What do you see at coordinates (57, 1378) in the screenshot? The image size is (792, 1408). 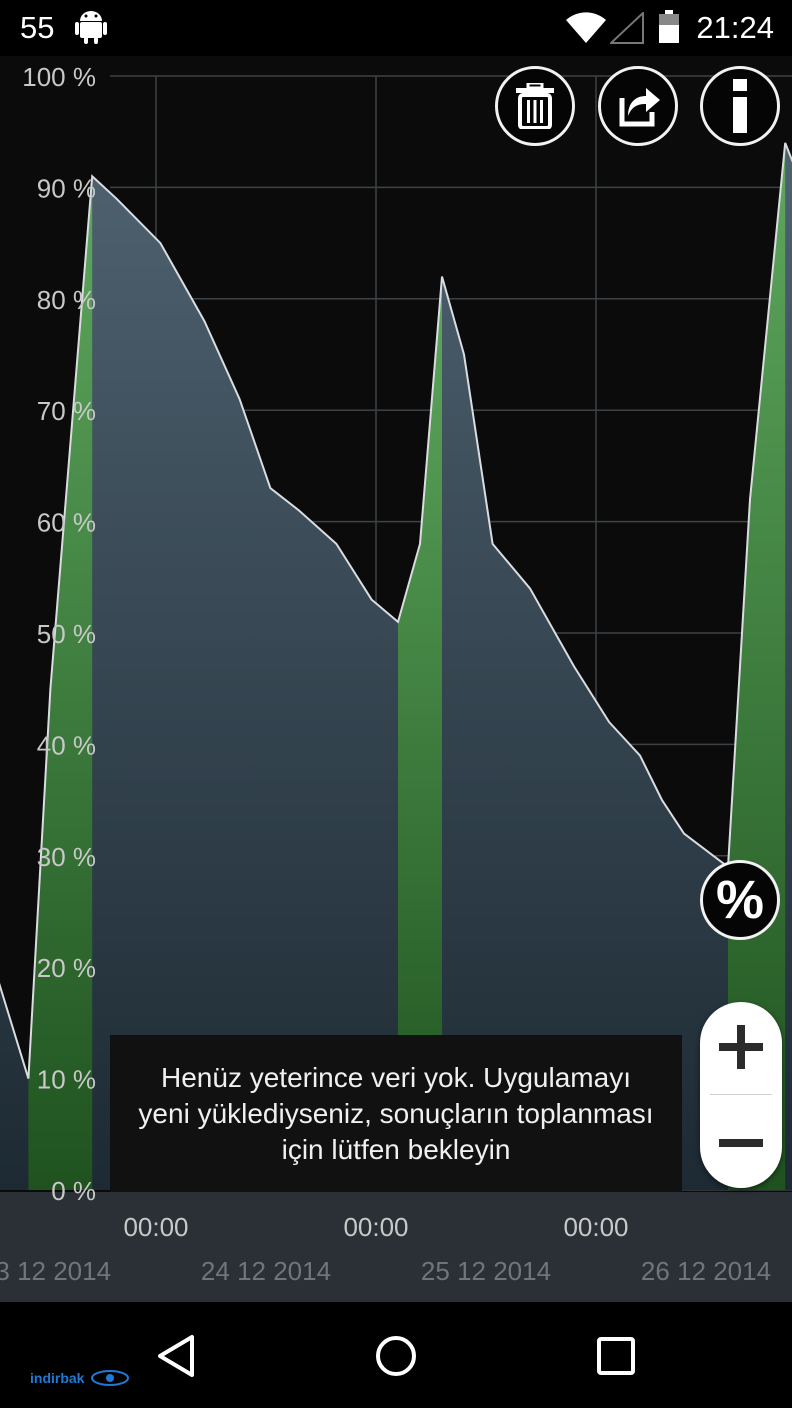 I see `watermark-text: indirbak` at bounding box center [57, 1378].